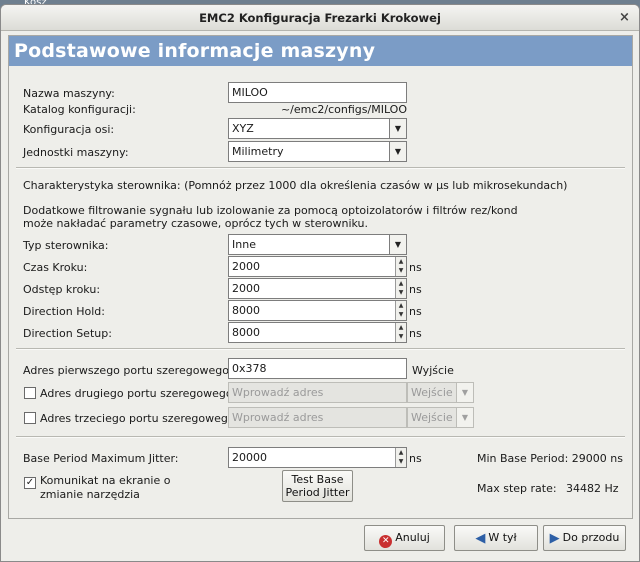 The height and width of the screenshot is (562, 640). What do you see at coordinates (502, 537) in the screenshot?
I see `back-button-label: W tył` at bounding box center [502, 537].